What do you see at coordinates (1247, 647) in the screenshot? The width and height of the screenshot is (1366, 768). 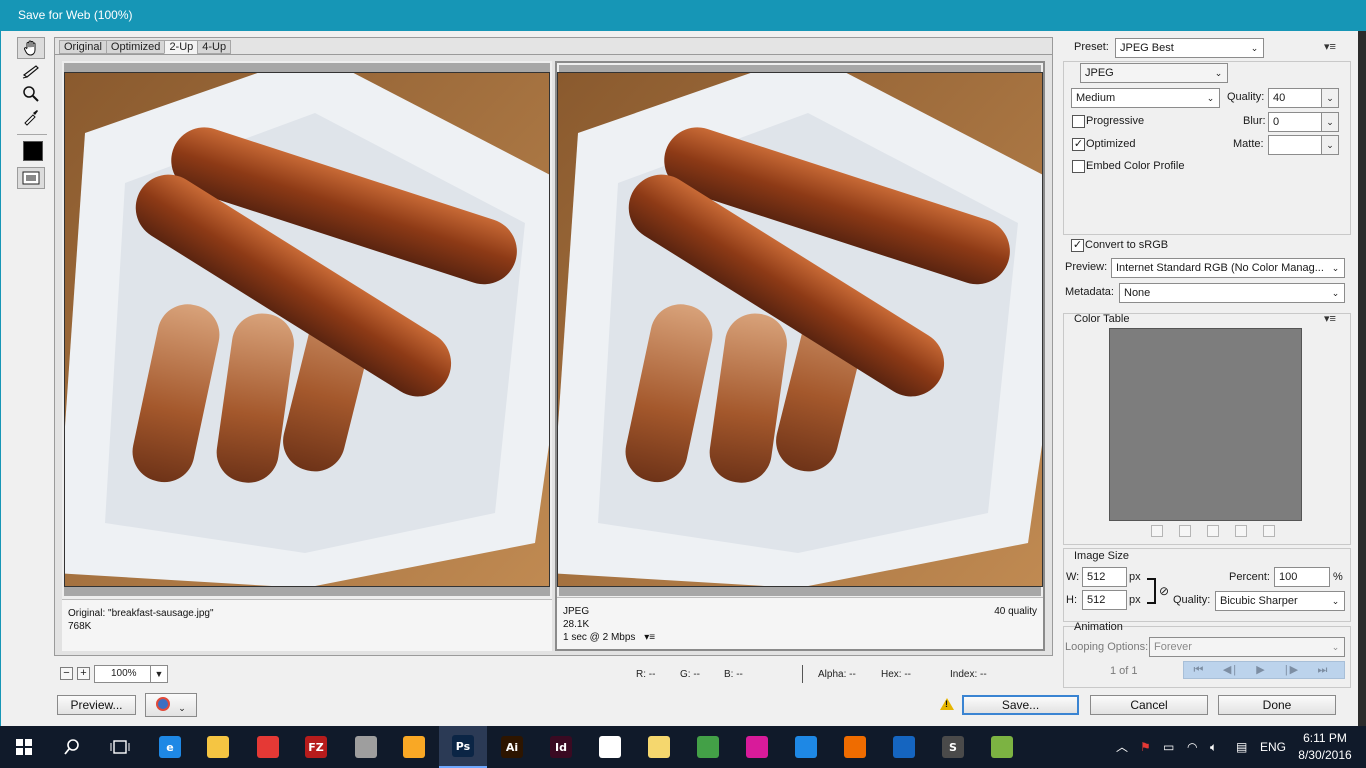 I see `looping-select: Forever ⌄` at bounding box center [1247, 647].